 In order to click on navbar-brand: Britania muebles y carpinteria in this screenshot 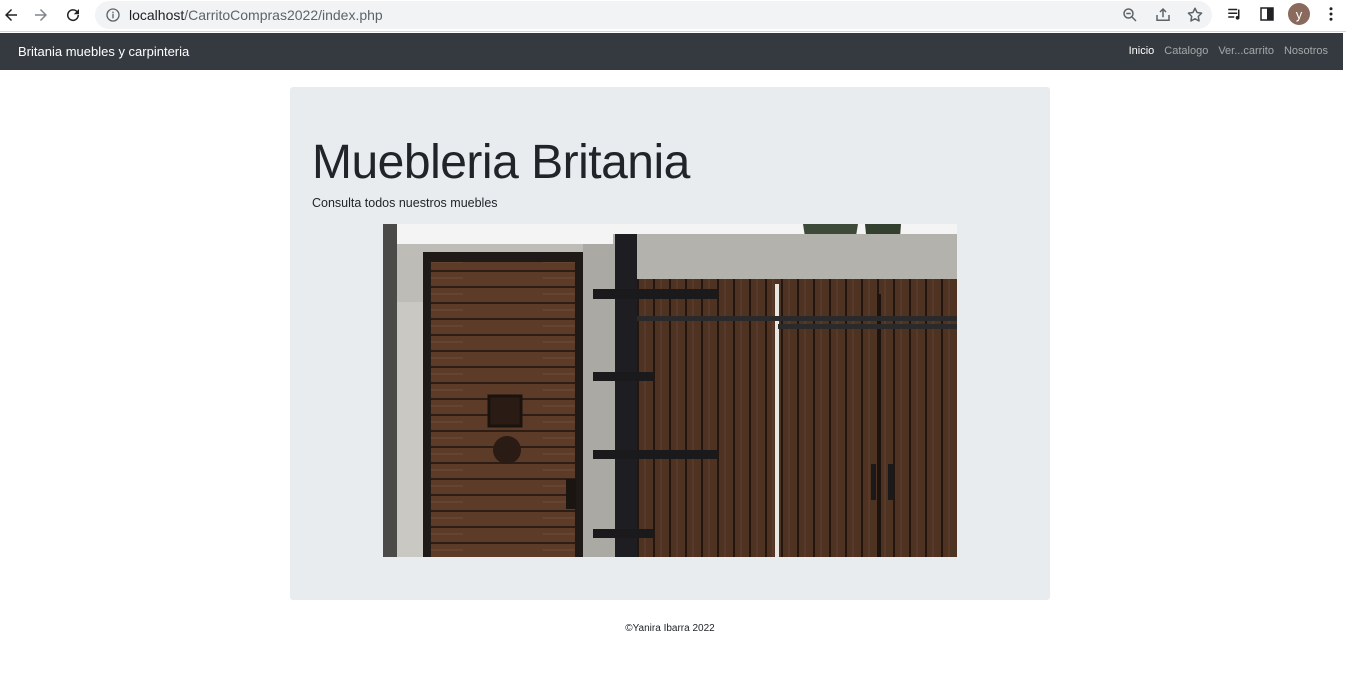, I will do `click(103, 51)`.